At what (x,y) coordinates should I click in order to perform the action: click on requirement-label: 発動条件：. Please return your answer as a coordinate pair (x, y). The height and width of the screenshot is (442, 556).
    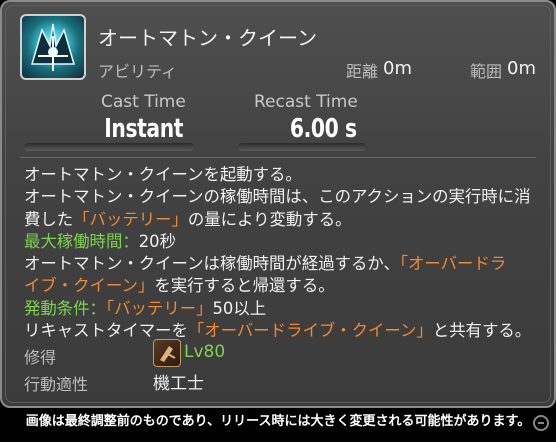
    Looking at the image, I should click on (65, 308).